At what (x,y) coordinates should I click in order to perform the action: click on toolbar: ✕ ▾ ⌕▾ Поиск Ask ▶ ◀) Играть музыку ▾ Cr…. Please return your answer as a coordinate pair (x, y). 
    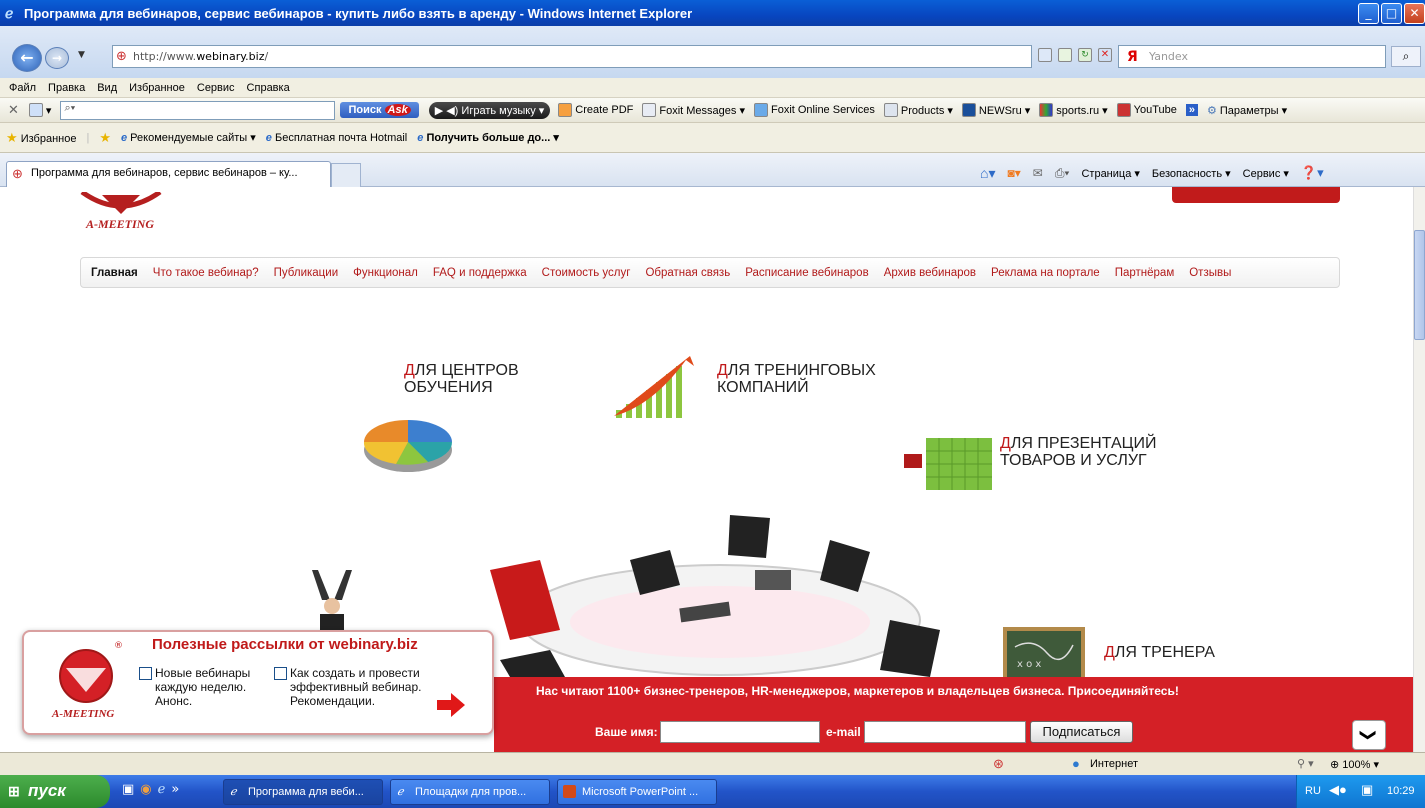
    Looking at the image, I should click on (712, 110).